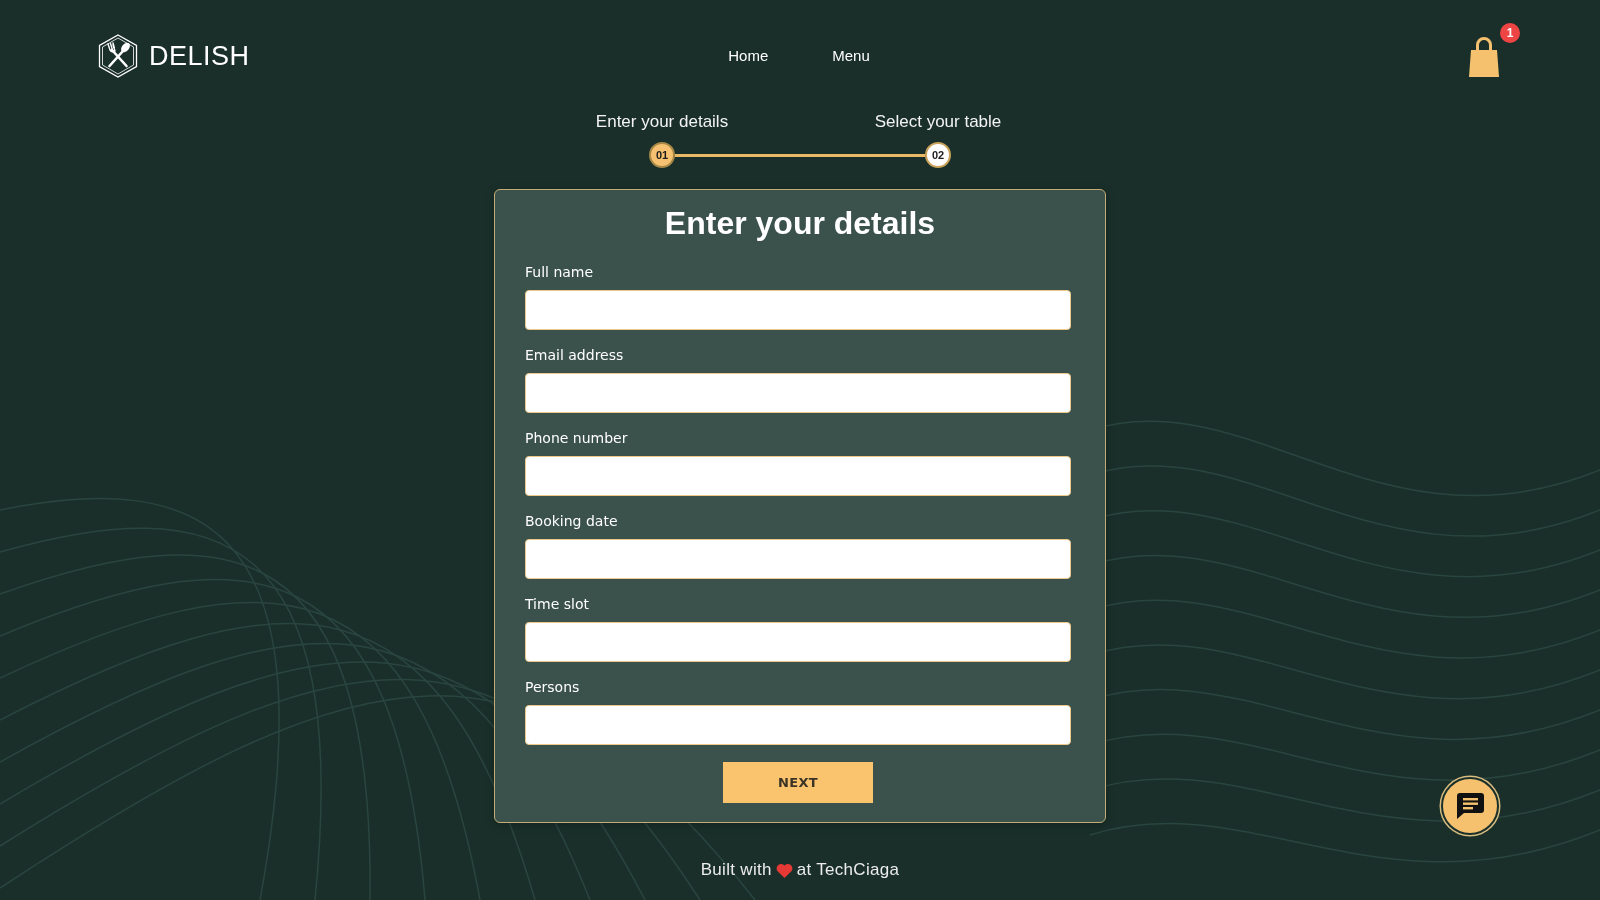  I want to click on step-indicator: 02, so click(938, 155).